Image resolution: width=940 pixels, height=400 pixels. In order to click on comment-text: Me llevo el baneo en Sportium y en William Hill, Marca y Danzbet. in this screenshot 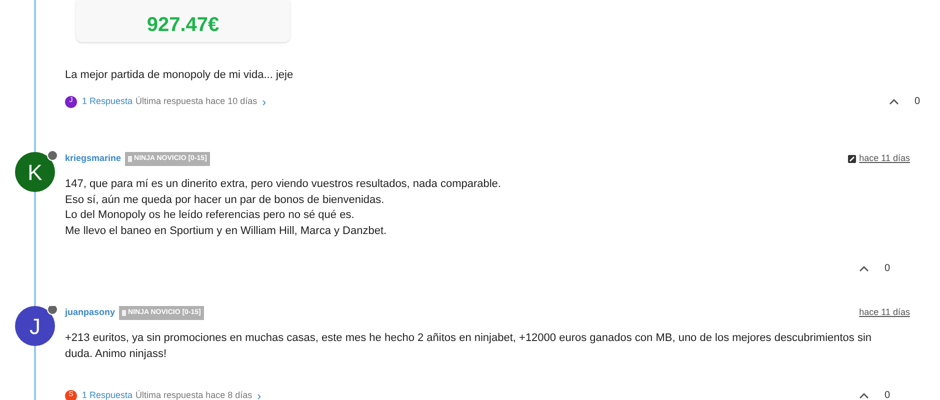, I will do `click(226, 231)`.